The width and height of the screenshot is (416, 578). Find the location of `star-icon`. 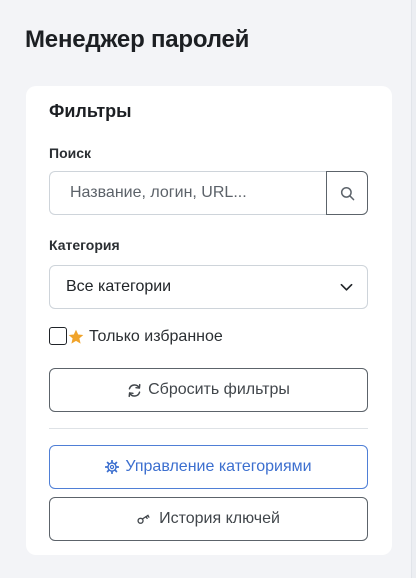

star-icon is located at coordinates (76, 337).